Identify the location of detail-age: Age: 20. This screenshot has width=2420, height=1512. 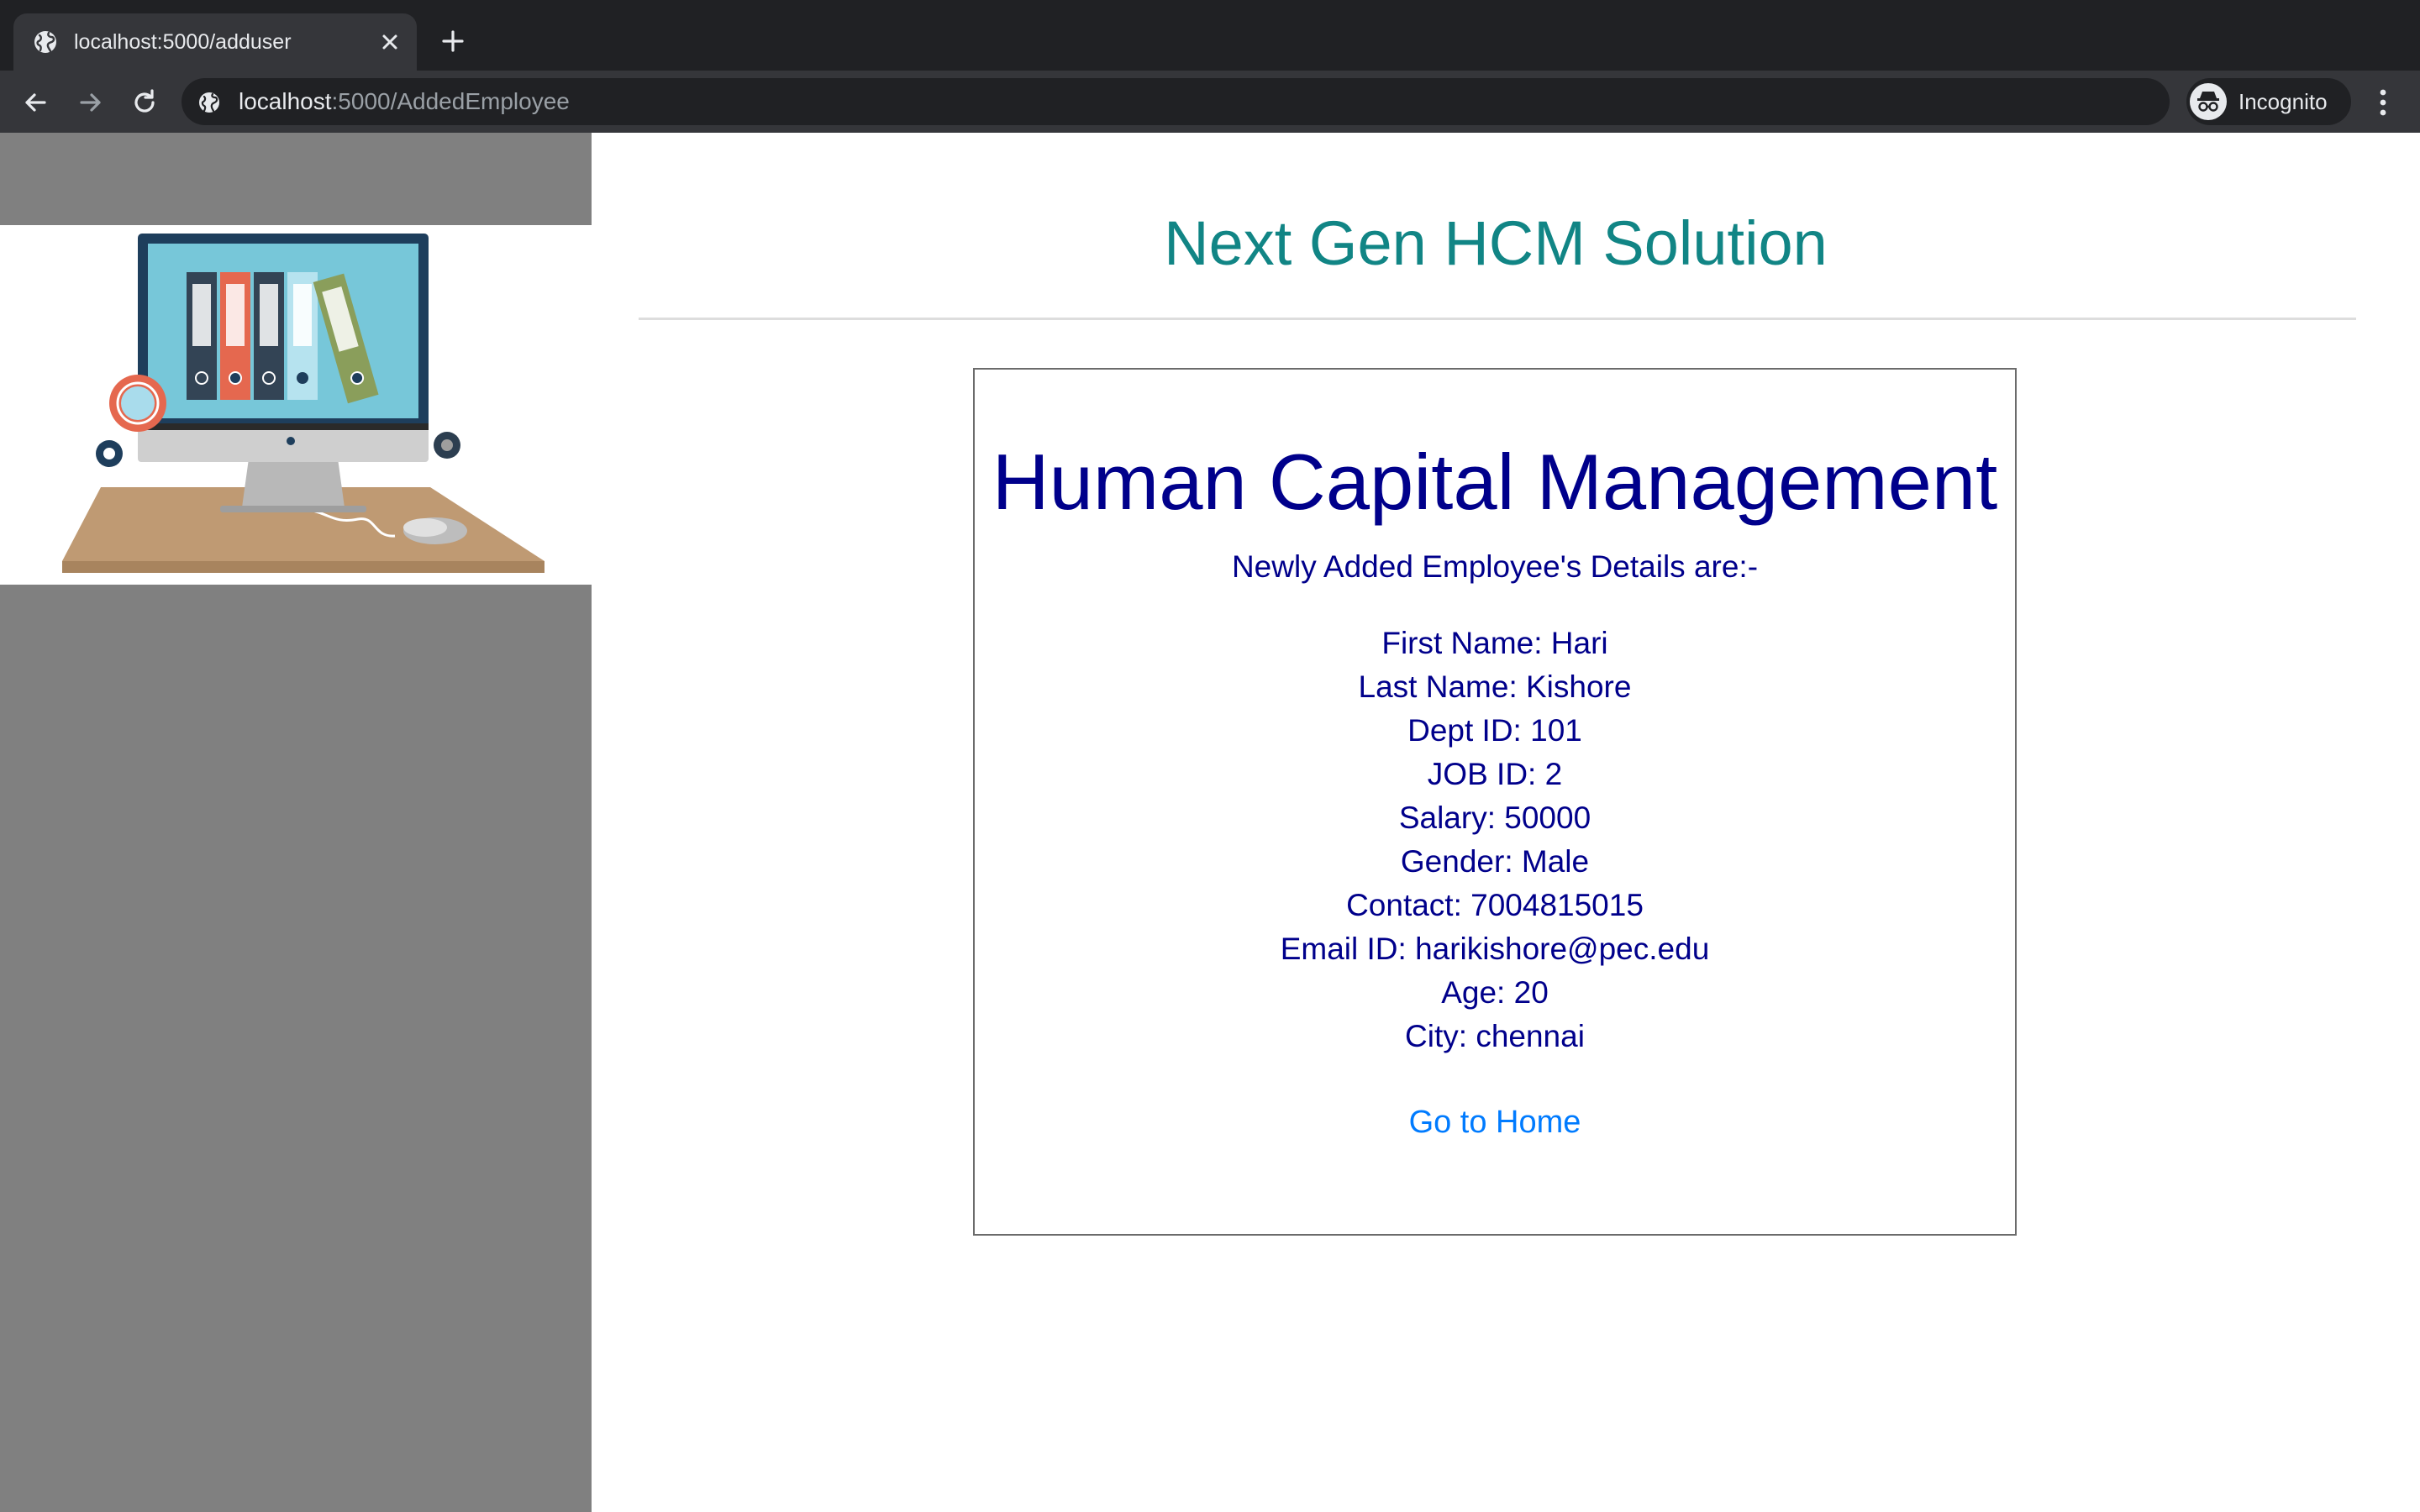
(1495, 992).